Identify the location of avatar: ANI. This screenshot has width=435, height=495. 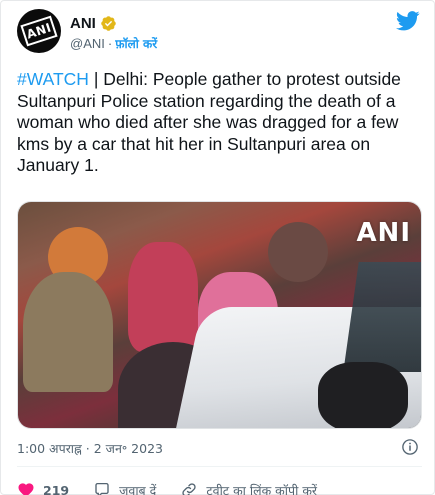
(39, 31).